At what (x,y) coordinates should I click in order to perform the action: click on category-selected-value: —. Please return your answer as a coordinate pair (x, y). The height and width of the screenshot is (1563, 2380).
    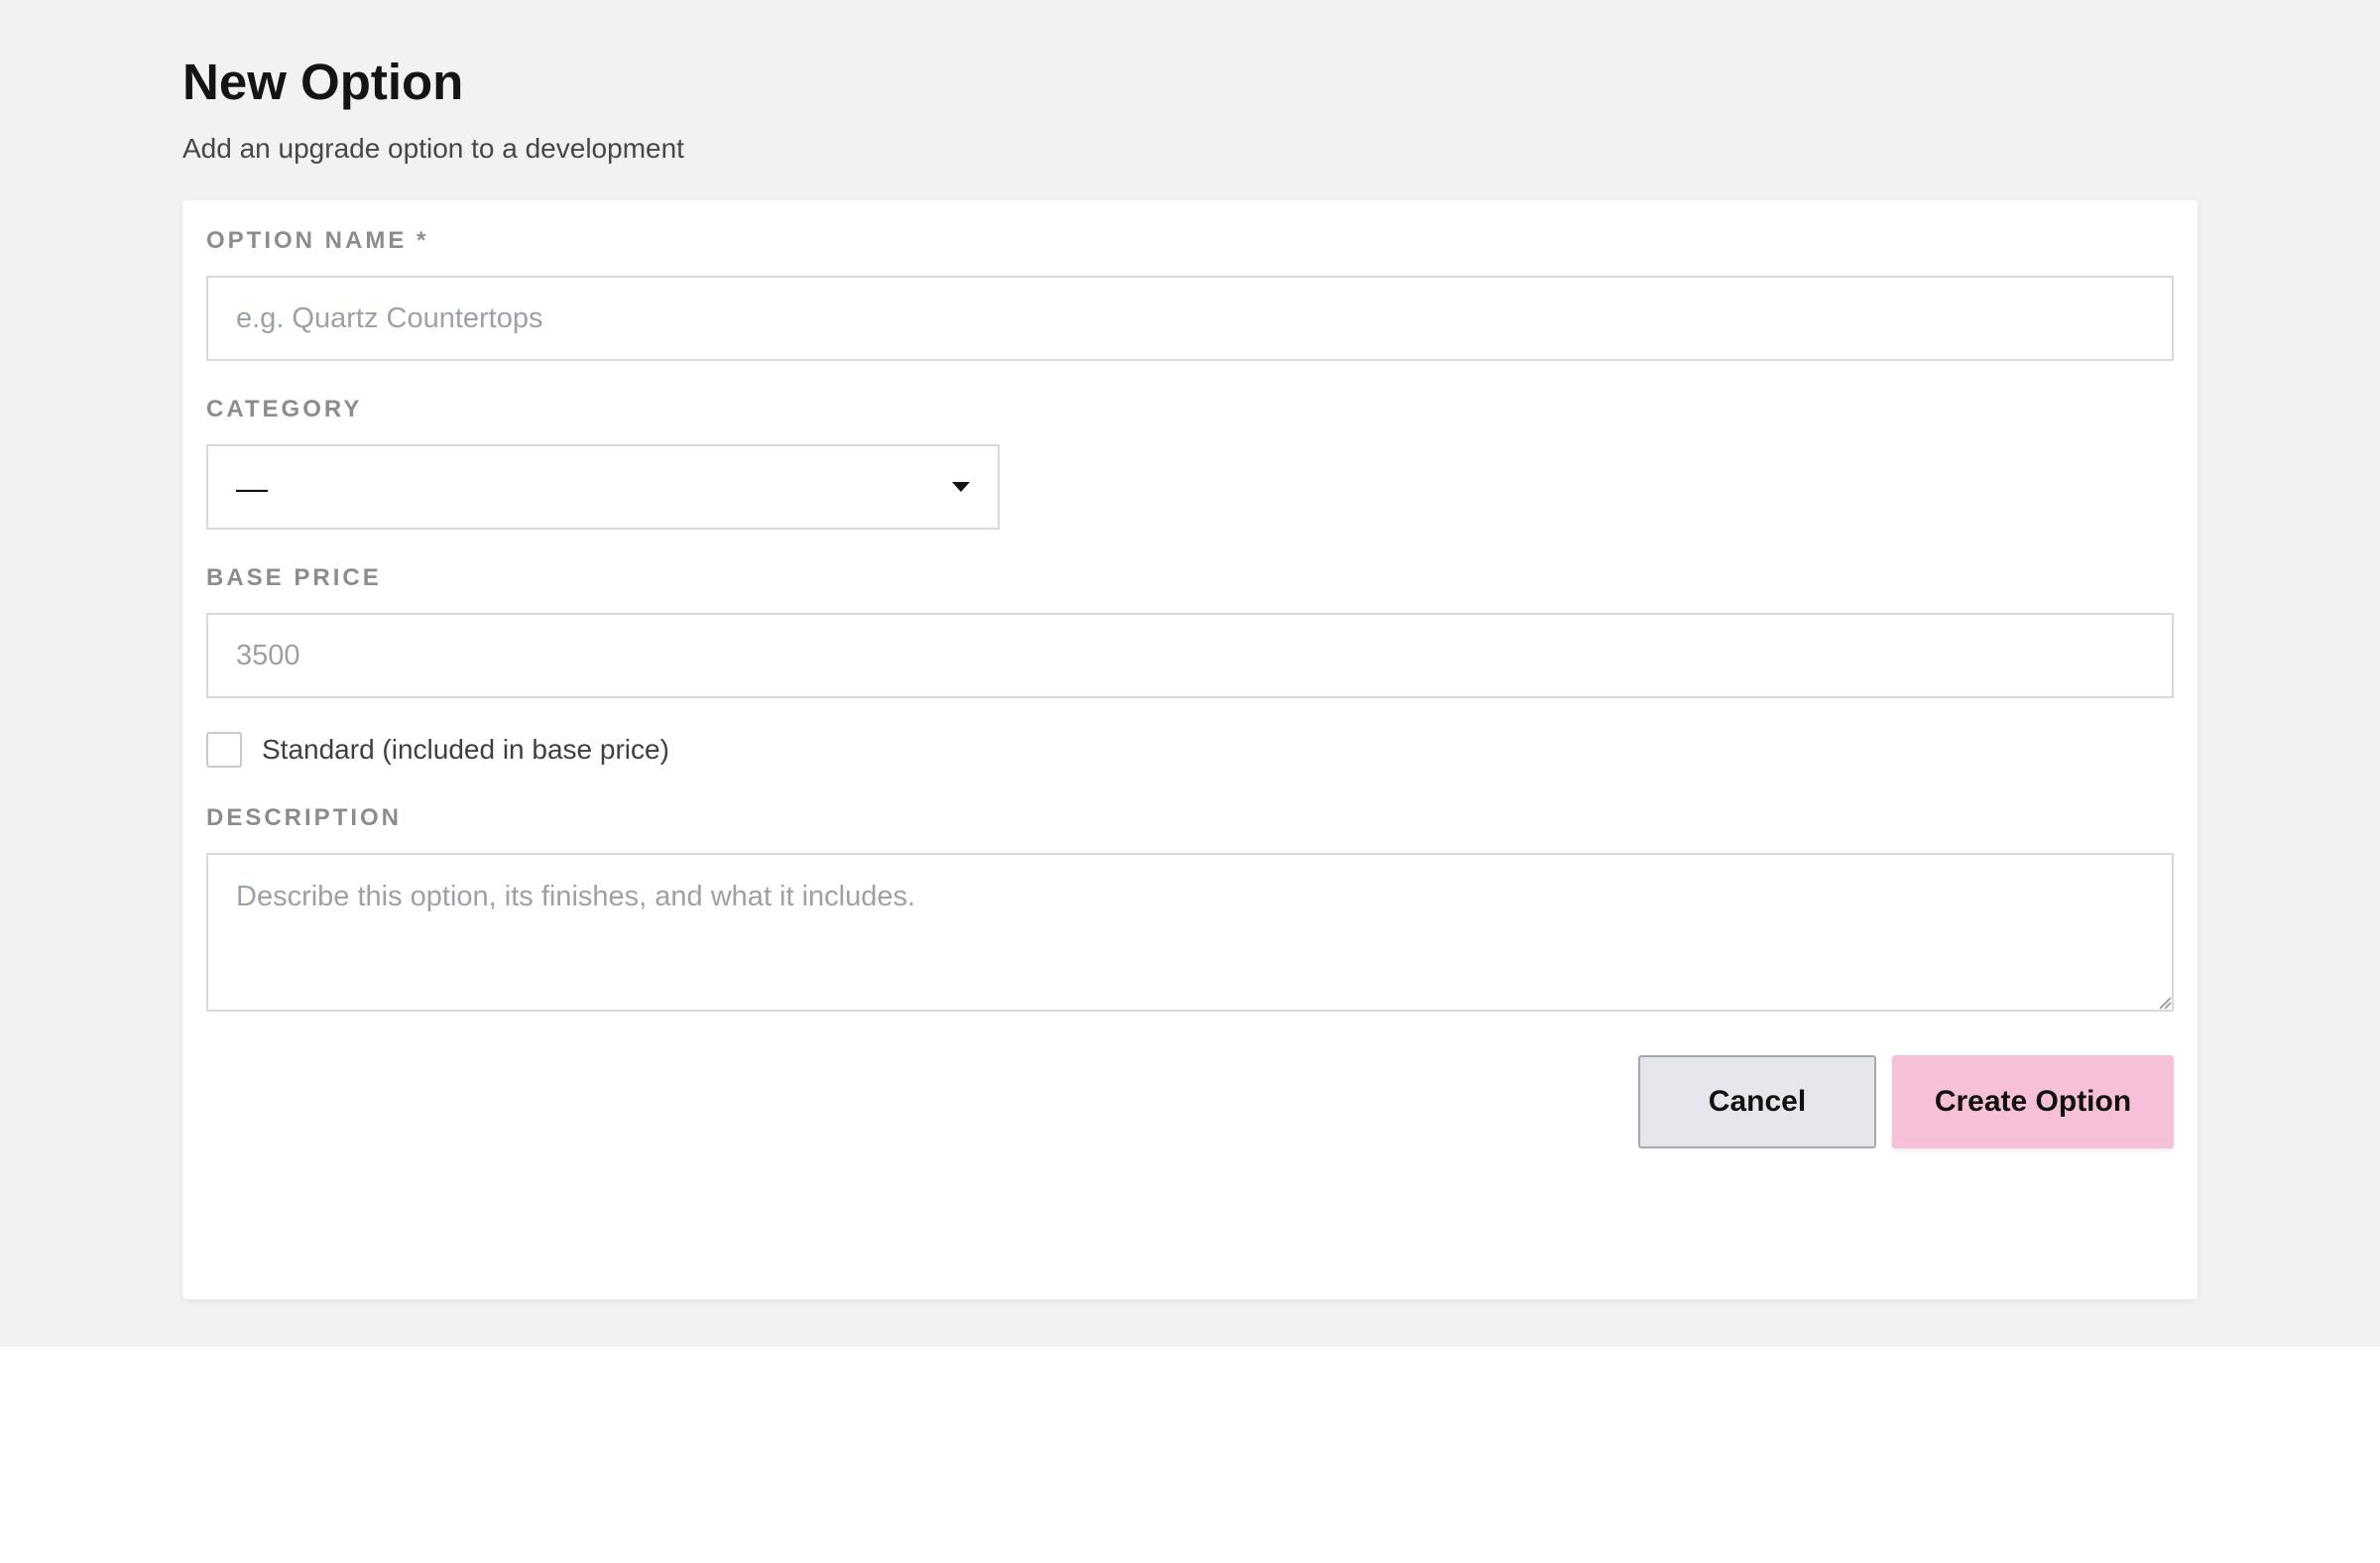
    Looking at the image, I should click on (252, 488).